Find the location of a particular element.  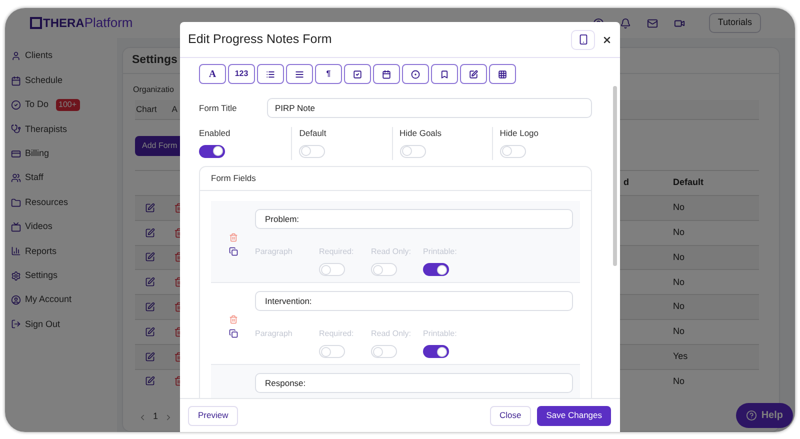

toolbar-button: 123 is located at coordinates (241, 74).